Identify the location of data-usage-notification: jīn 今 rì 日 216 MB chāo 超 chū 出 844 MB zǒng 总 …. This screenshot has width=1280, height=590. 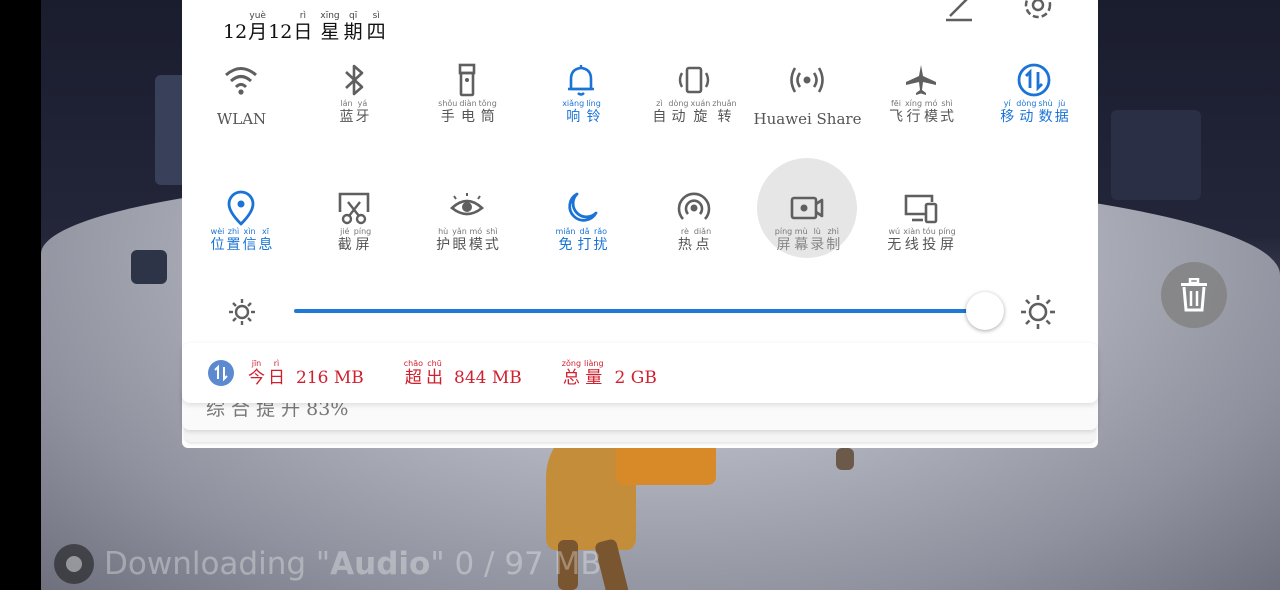
(640, 373).